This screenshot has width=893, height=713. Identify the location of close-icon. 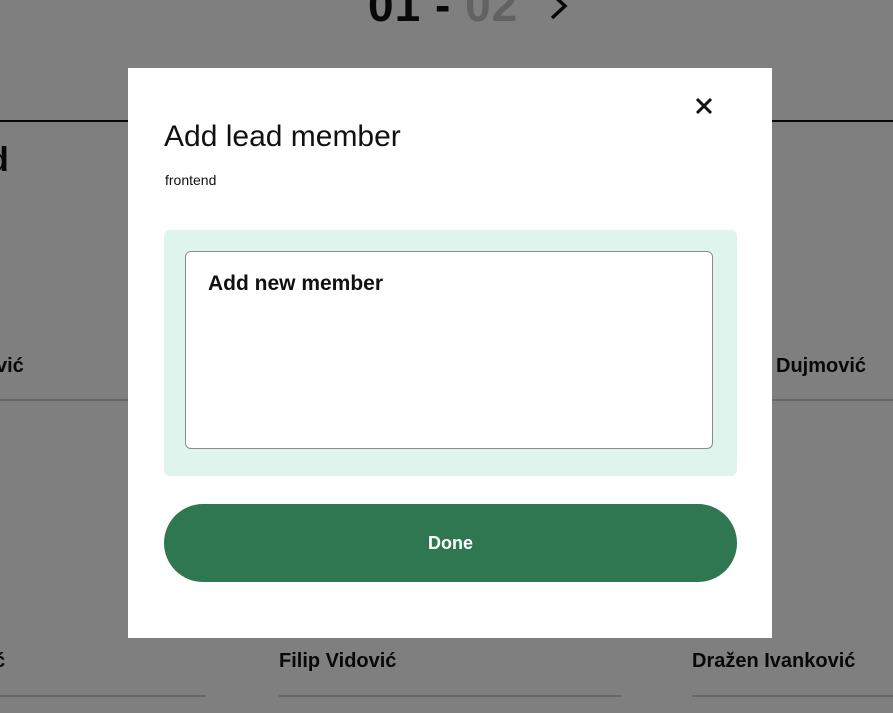
(704, 106).